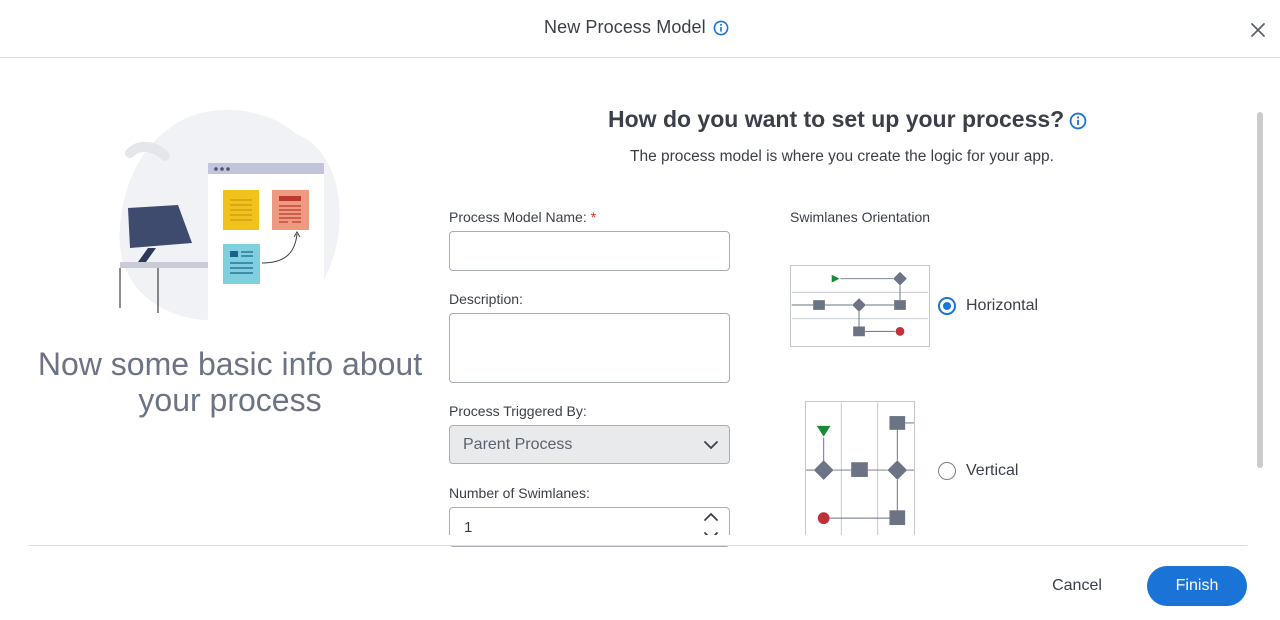  What do you see at coordinates (518, 411) in the screenshot?
I see `process-triggered-by-label: Process Triggered By:` at bounding box center [518, 411].